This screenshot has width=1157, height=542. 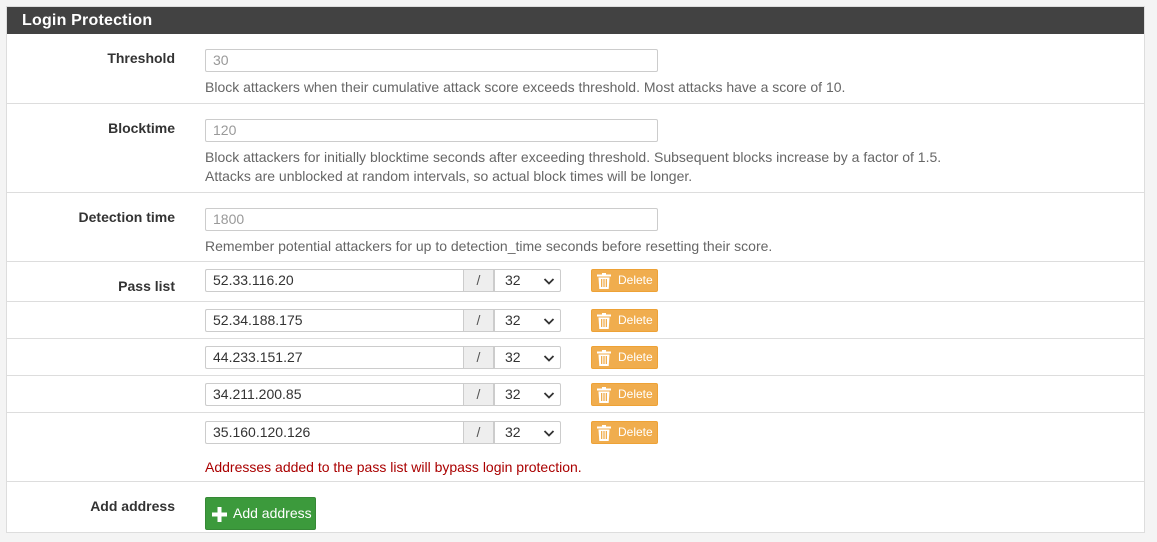 What do you see at coordinates (431, 60) in the screenshot?
I see `threshold-input: 30` at bounding box center [431, 60].